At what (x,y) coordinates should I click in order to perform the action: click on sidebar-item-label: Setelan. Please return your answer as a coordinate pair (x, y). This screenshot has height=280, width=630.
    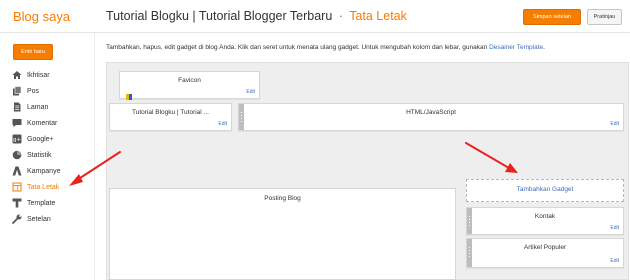
    Looking at the image, I should click on (39, 219).